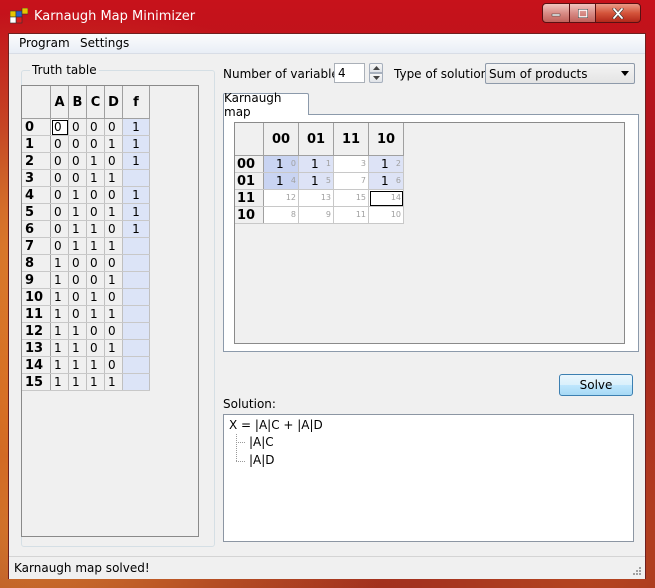 This screenshot has height=588, width=655. Describe the element at coordinates (36, 161) in the screenshot. I see `truth-table-row-header: 2` at that location.